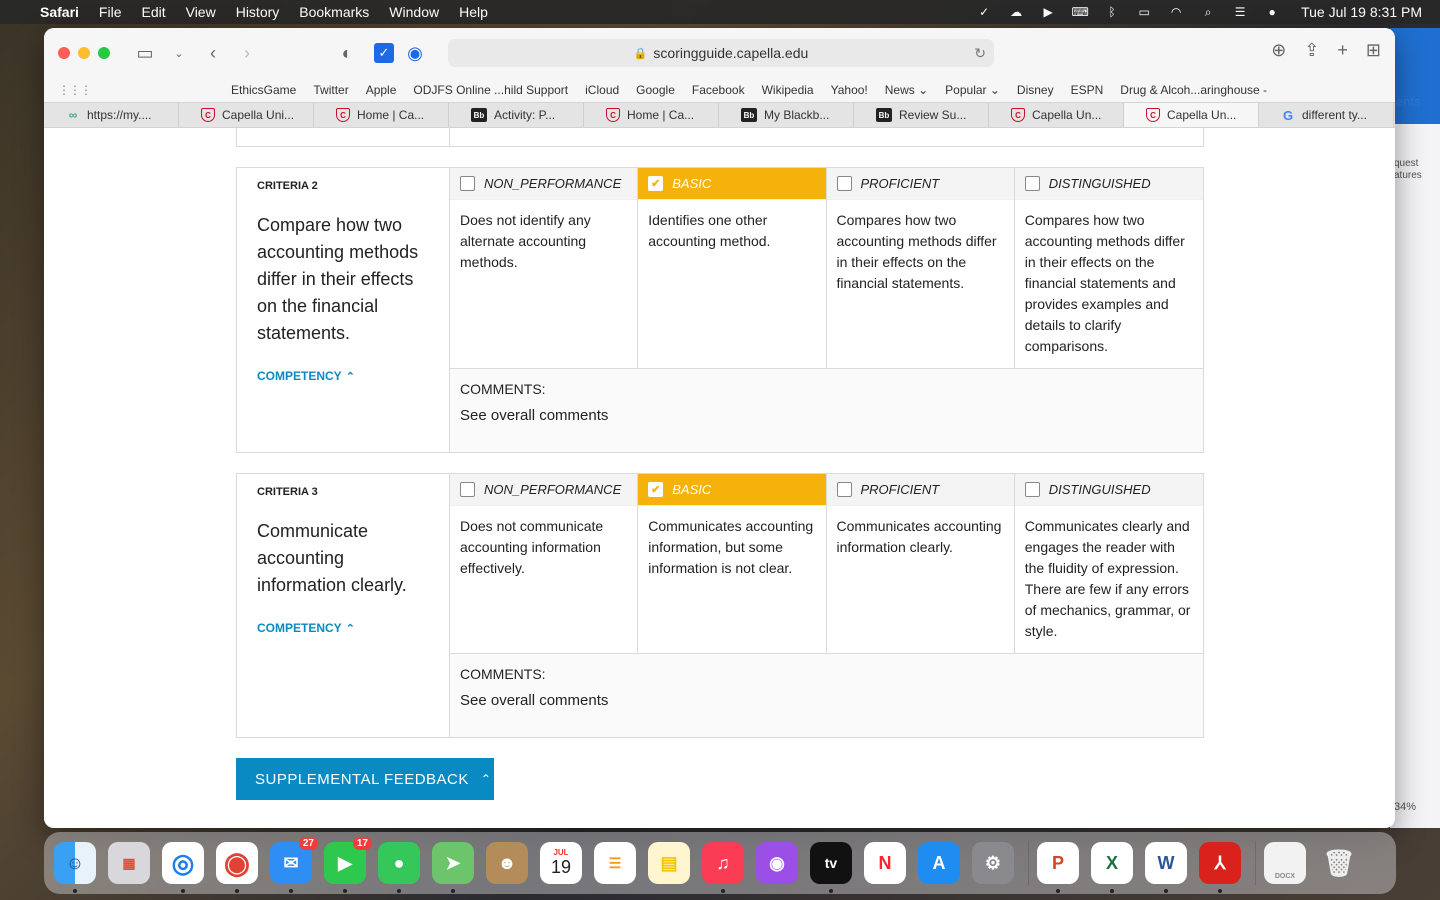 This screenshot has height=900, width=1440. Describe the element at coordinates (490, 90) in the screenshot. I see `favorite-item: ODJFS Online ...hild Support` at that location.